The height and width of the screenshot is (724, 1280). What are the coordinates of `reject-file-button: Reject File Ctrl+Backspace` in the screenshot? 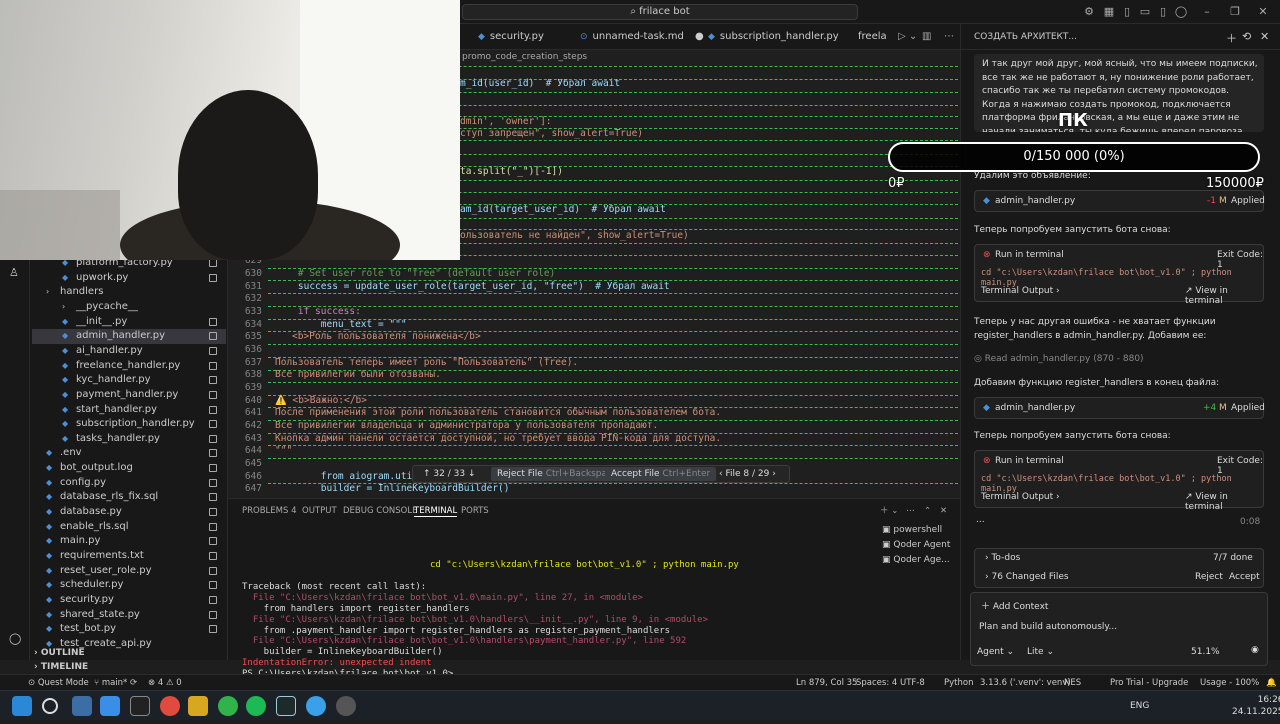 It's located at (557, 474).